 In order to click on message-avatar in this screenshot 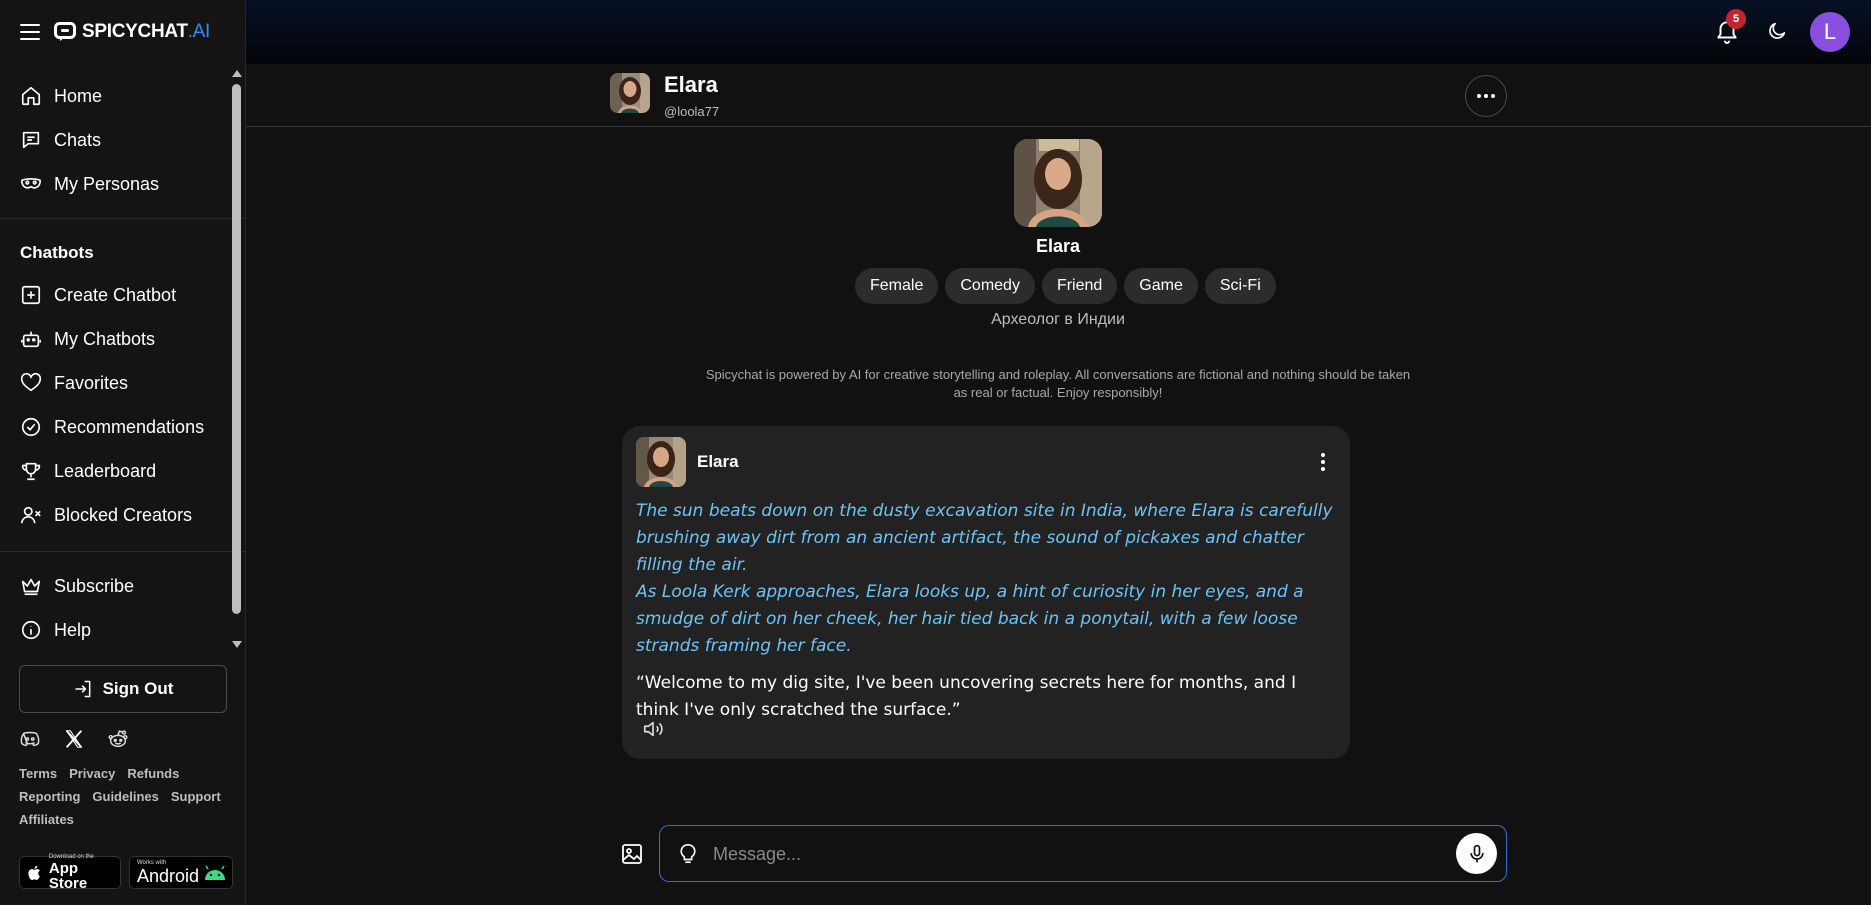, I will do `click(661, 462)`.